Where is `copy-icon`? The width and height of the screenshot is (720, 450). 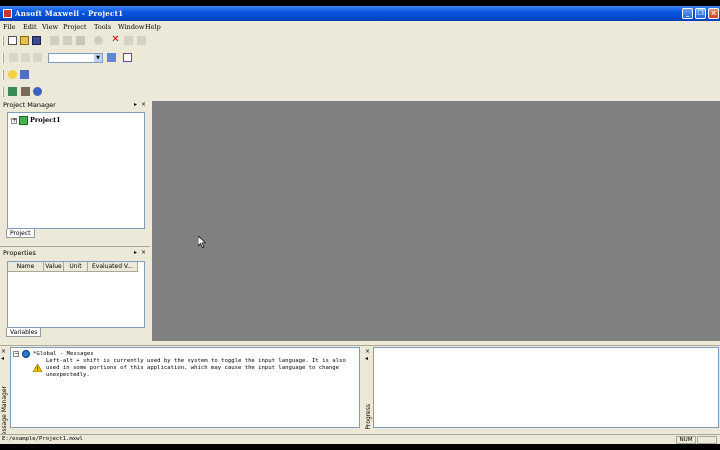 copy-icon is located at coordinates (67, 40).